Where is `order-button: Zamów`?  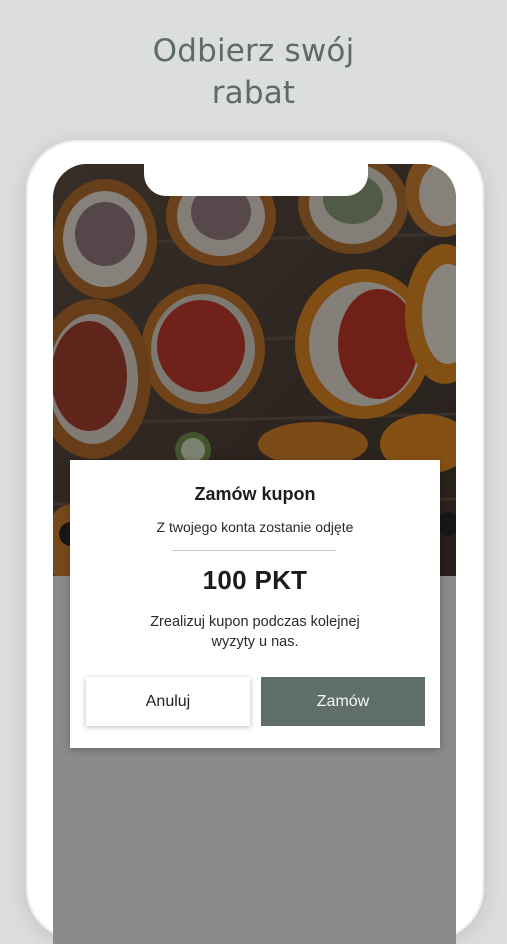 order-button: Zamów is located at coordinates (343, 701).